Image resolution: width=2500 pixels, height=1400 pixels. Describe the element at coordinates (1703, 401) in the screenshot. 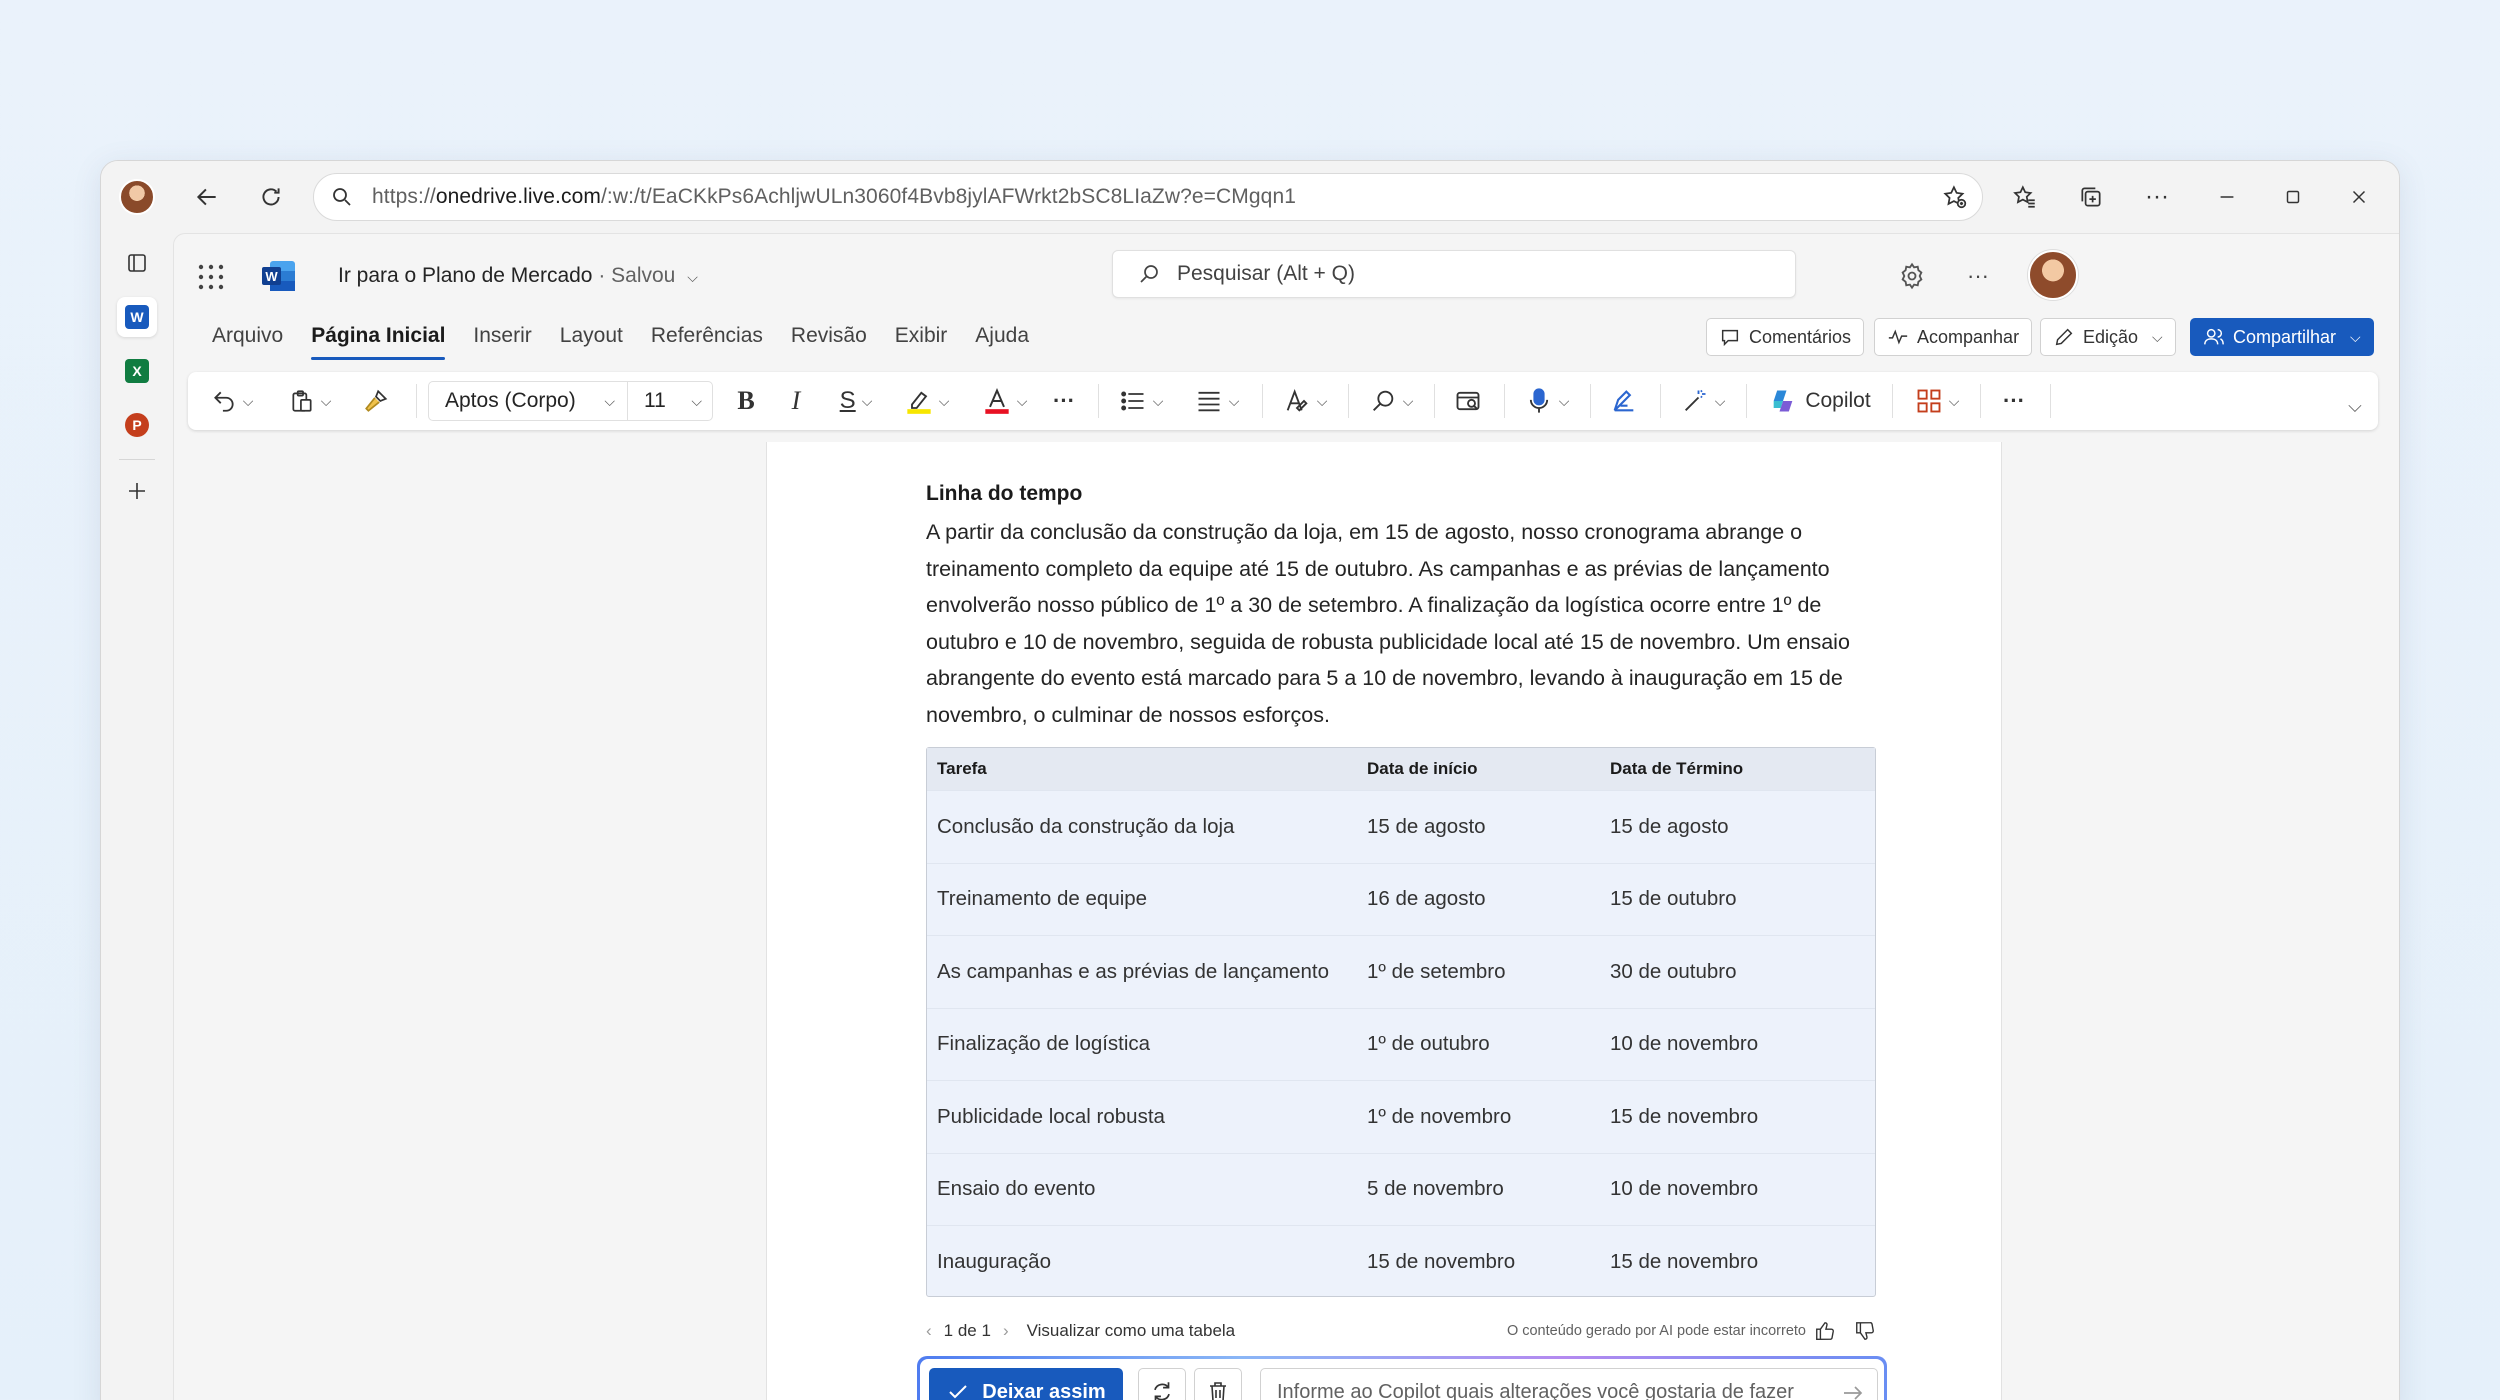

I see `designer-wand-icon: ⌵` at that location.